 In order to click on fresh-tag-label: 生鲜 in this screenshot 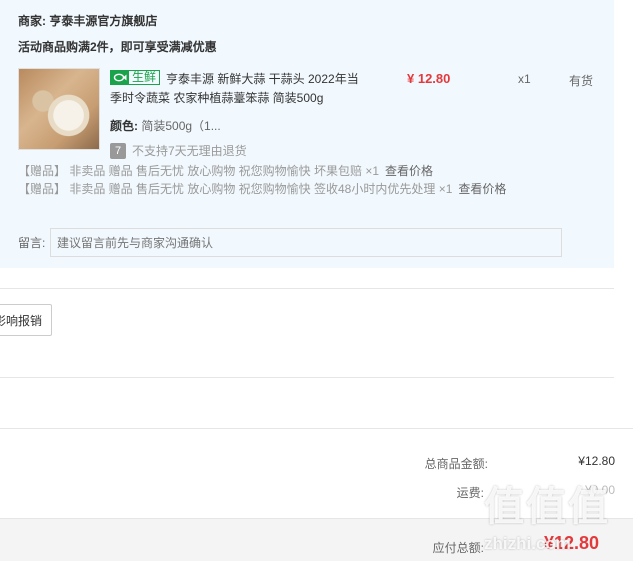, I will do `click(144, 77)`.